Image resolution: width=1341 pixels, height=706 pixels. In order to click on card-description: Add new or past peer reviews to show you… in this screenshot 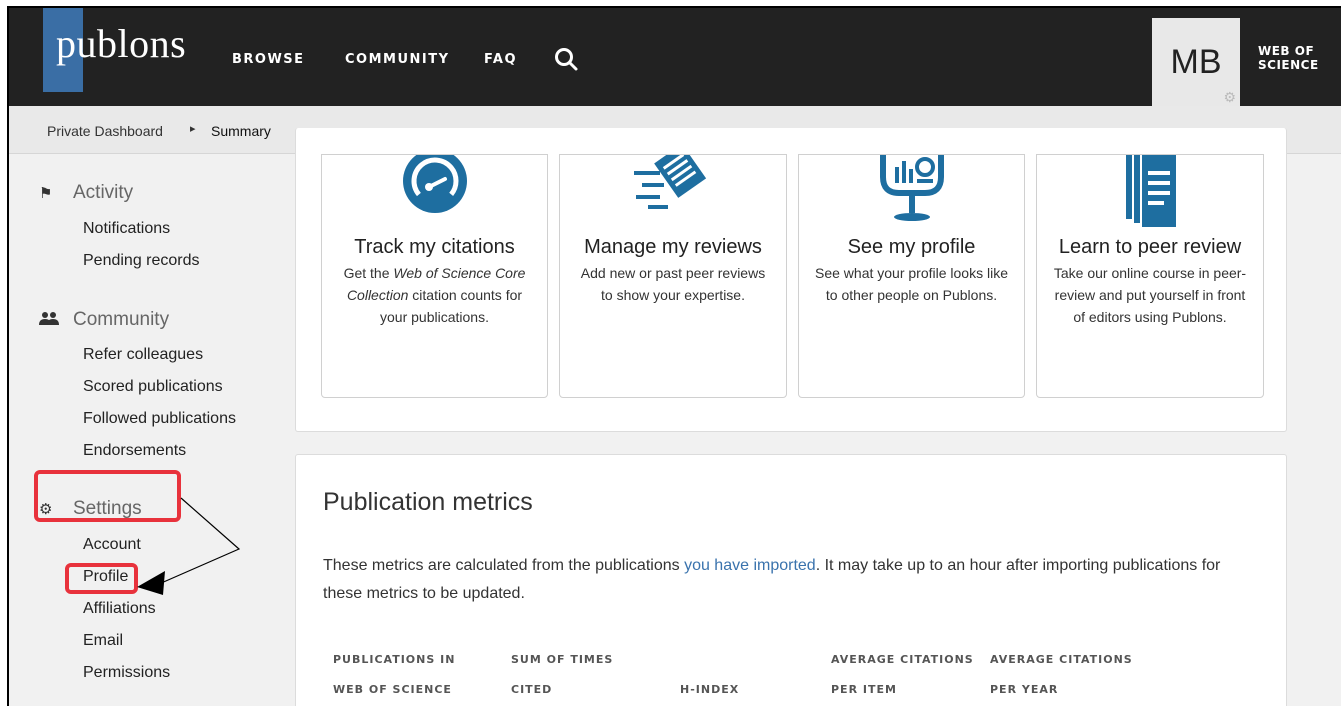, I will do `click(673, 284)`.